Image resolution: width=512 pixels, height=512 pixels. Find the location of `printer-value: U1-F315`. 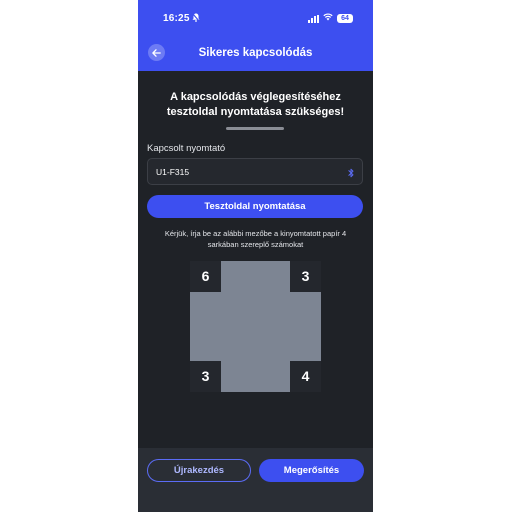

printer-value: U1-F315 is located at coordinates (173, 172).